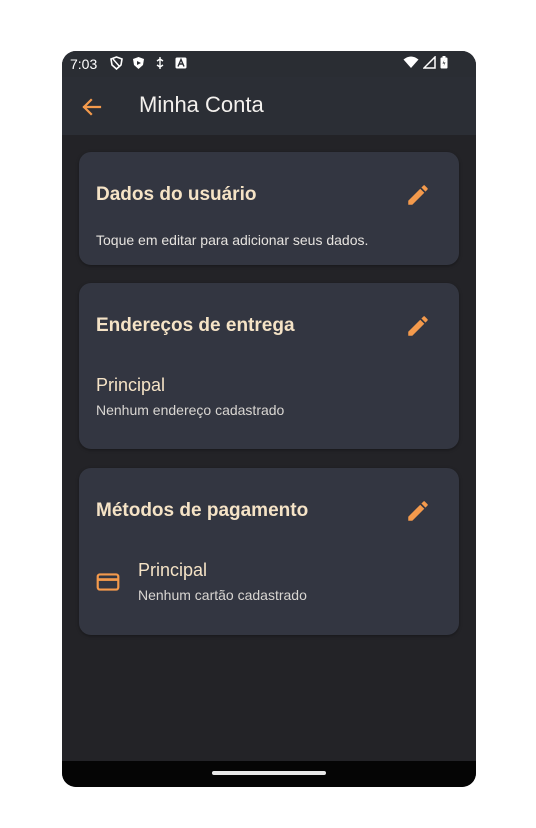 This screenshot has width=536, height=828. I want to click on edit-user-data-button, so click(418, 195).